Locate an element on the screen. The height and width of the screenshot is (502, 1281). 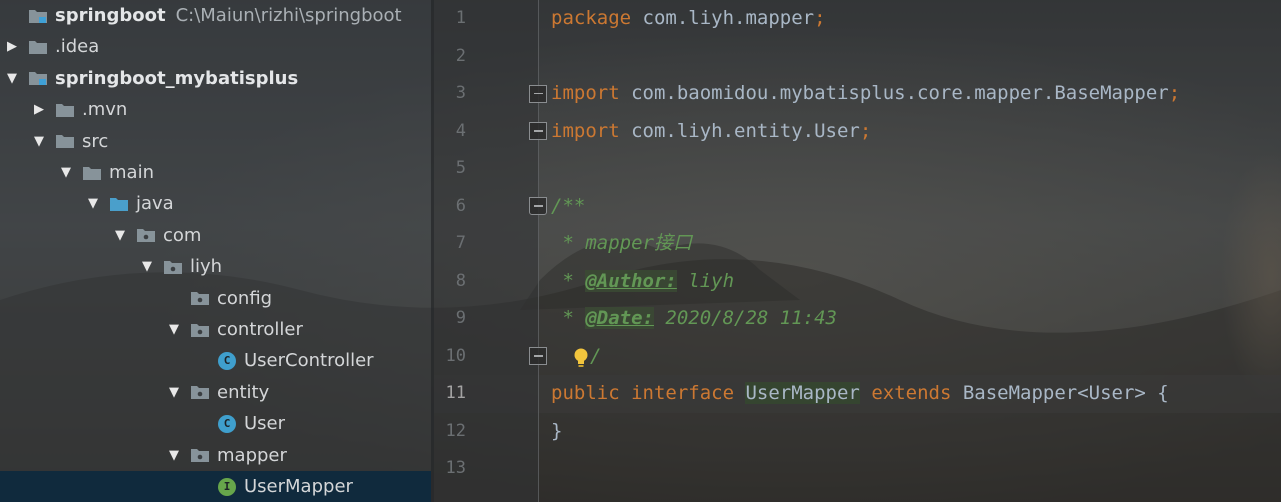
code-line: package com.liyh.mapper; is located at coordinates (688, 19).